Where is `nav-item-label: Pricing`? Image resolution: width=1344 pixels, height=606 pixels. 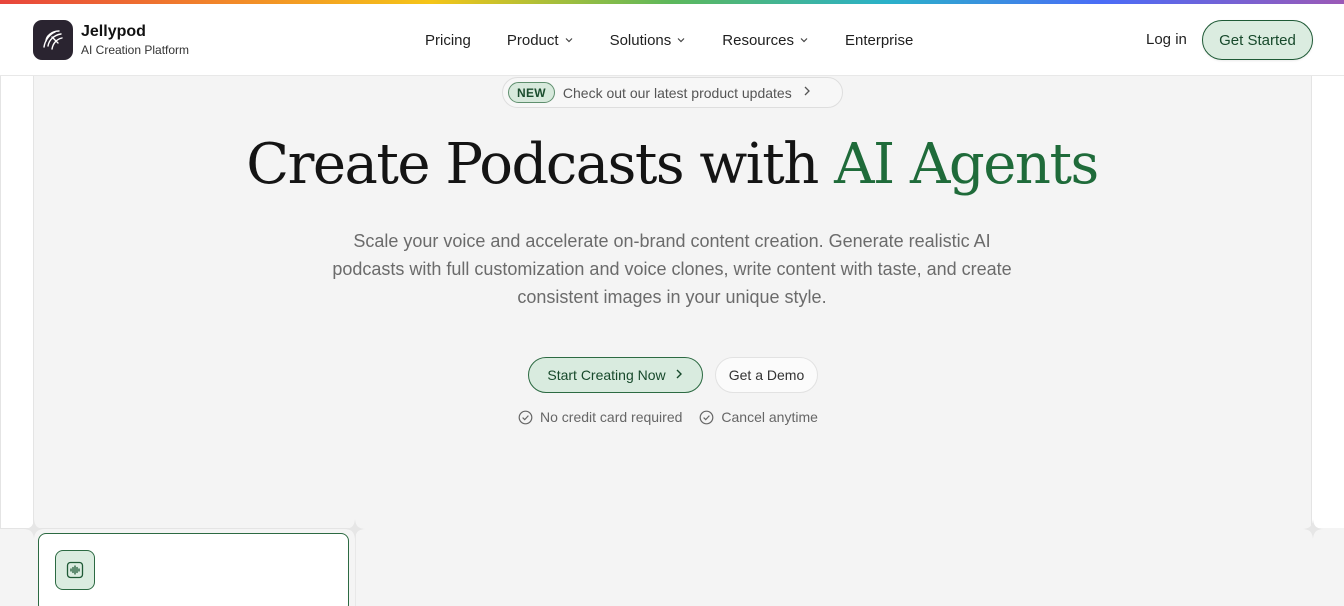
nav-item-label: Pricing is located at coordinates (448, 40).